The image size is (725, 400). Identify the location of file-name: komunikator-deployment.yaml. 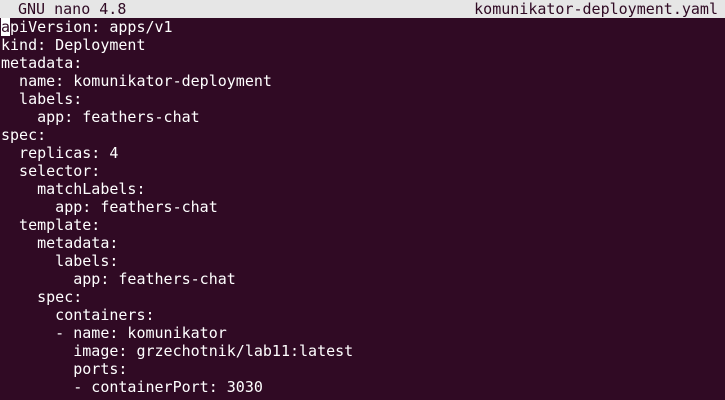
(596, 9).